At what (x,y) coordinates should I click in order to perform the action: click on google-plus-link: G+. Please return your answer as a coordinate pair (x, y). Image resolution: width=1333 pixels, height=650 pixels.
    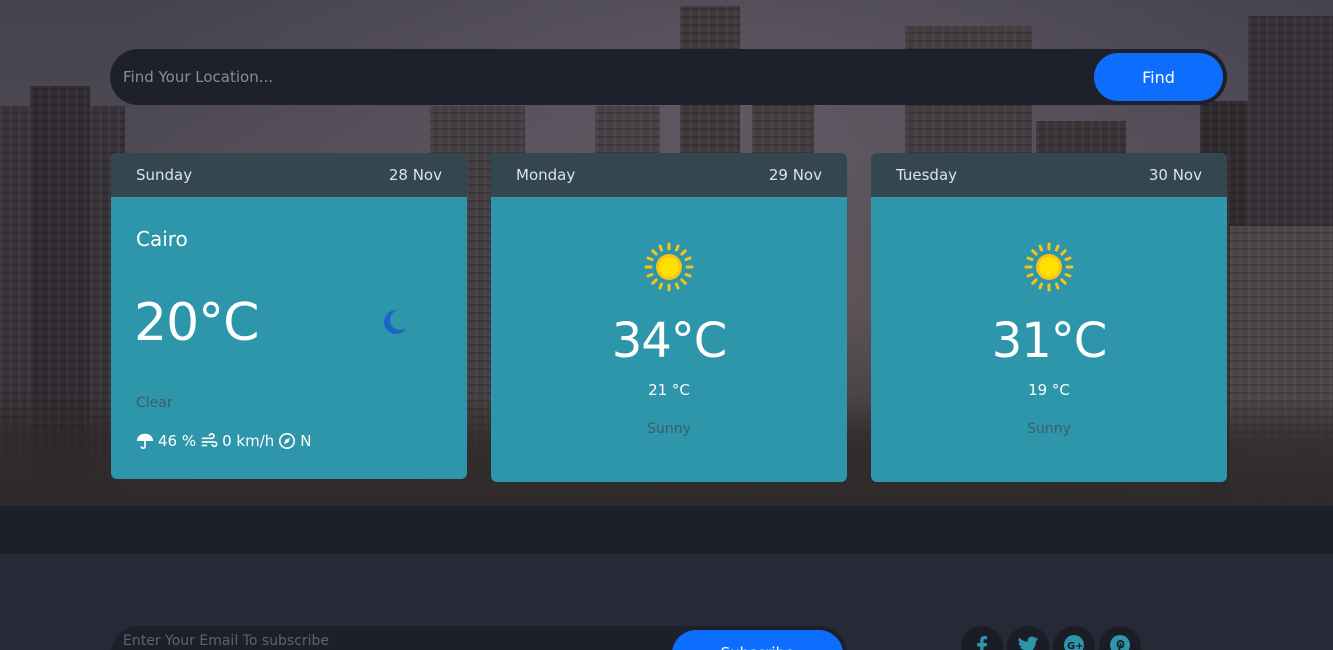
    Looking at the image, I should click on (1074, 638).